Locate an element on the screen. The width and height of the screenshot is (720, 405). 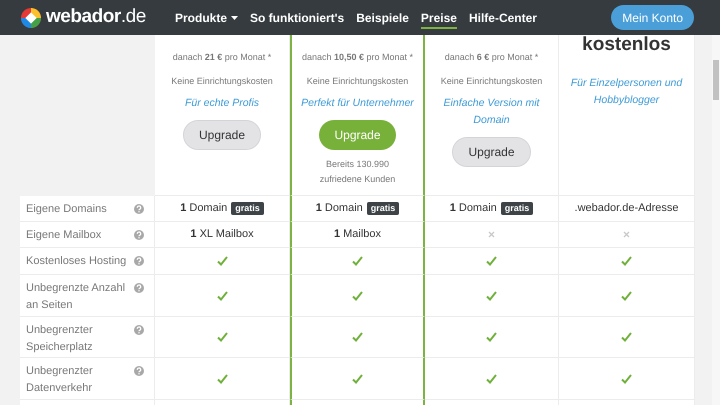
logo-icon is located at coordinates (31, 17).